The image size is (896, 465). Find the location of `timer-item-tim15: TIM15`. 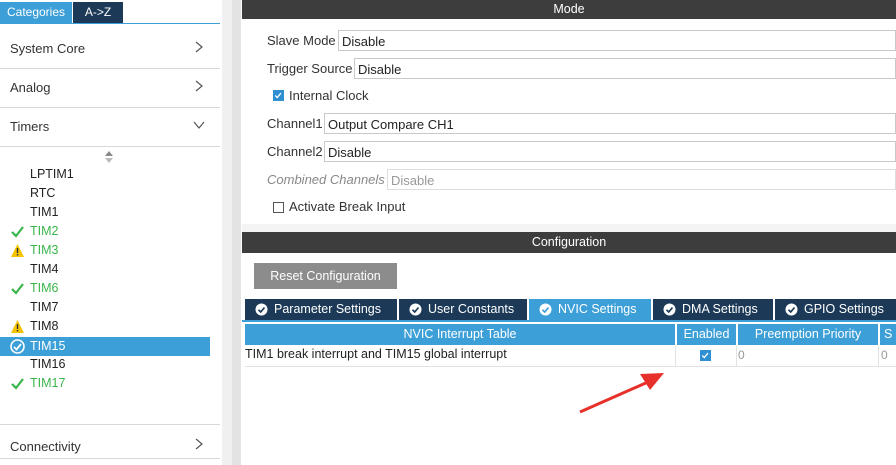

timer-item-tim15: TIM15 is located at coordinates (105, 346).